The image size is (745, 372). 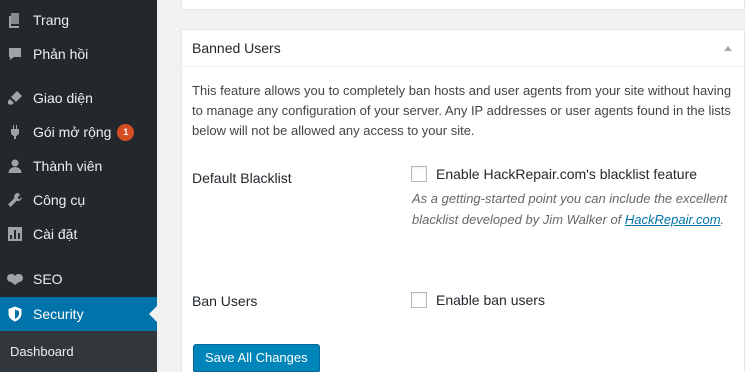 What do you see at coordinates (15, 20) in the screenshot?
I see `pages-icon` at bounding box center [15, 20].